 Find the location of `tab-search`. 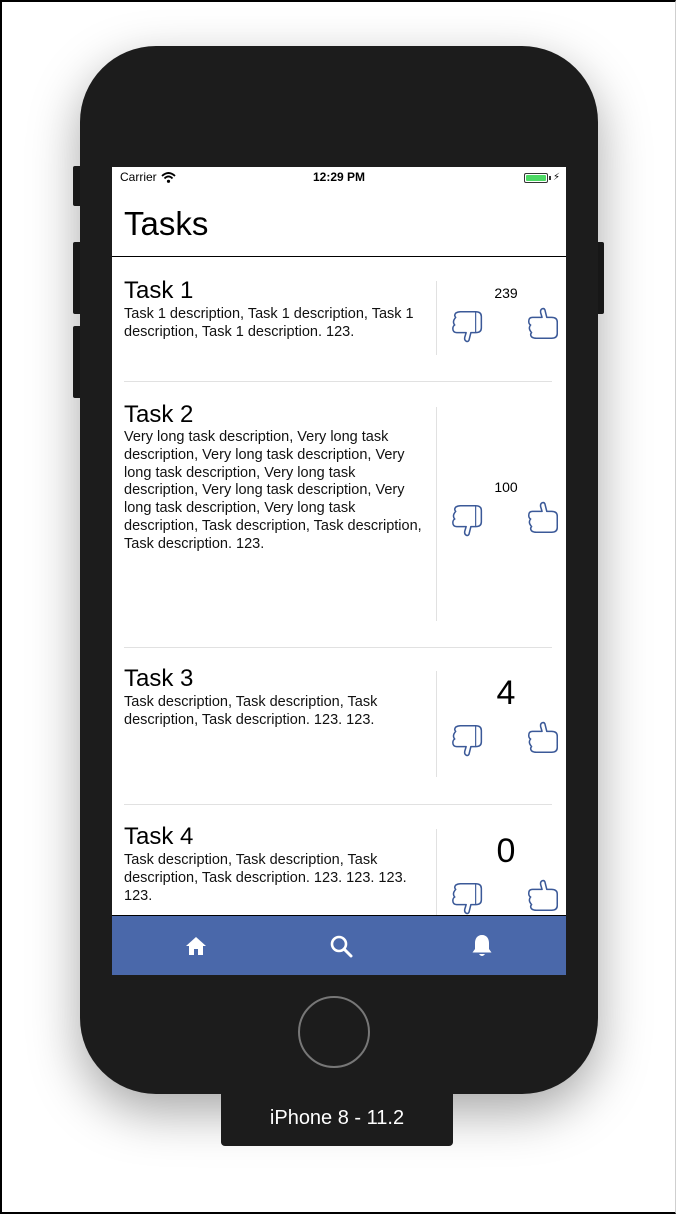

tab-search is located at coordinates (341, 946).